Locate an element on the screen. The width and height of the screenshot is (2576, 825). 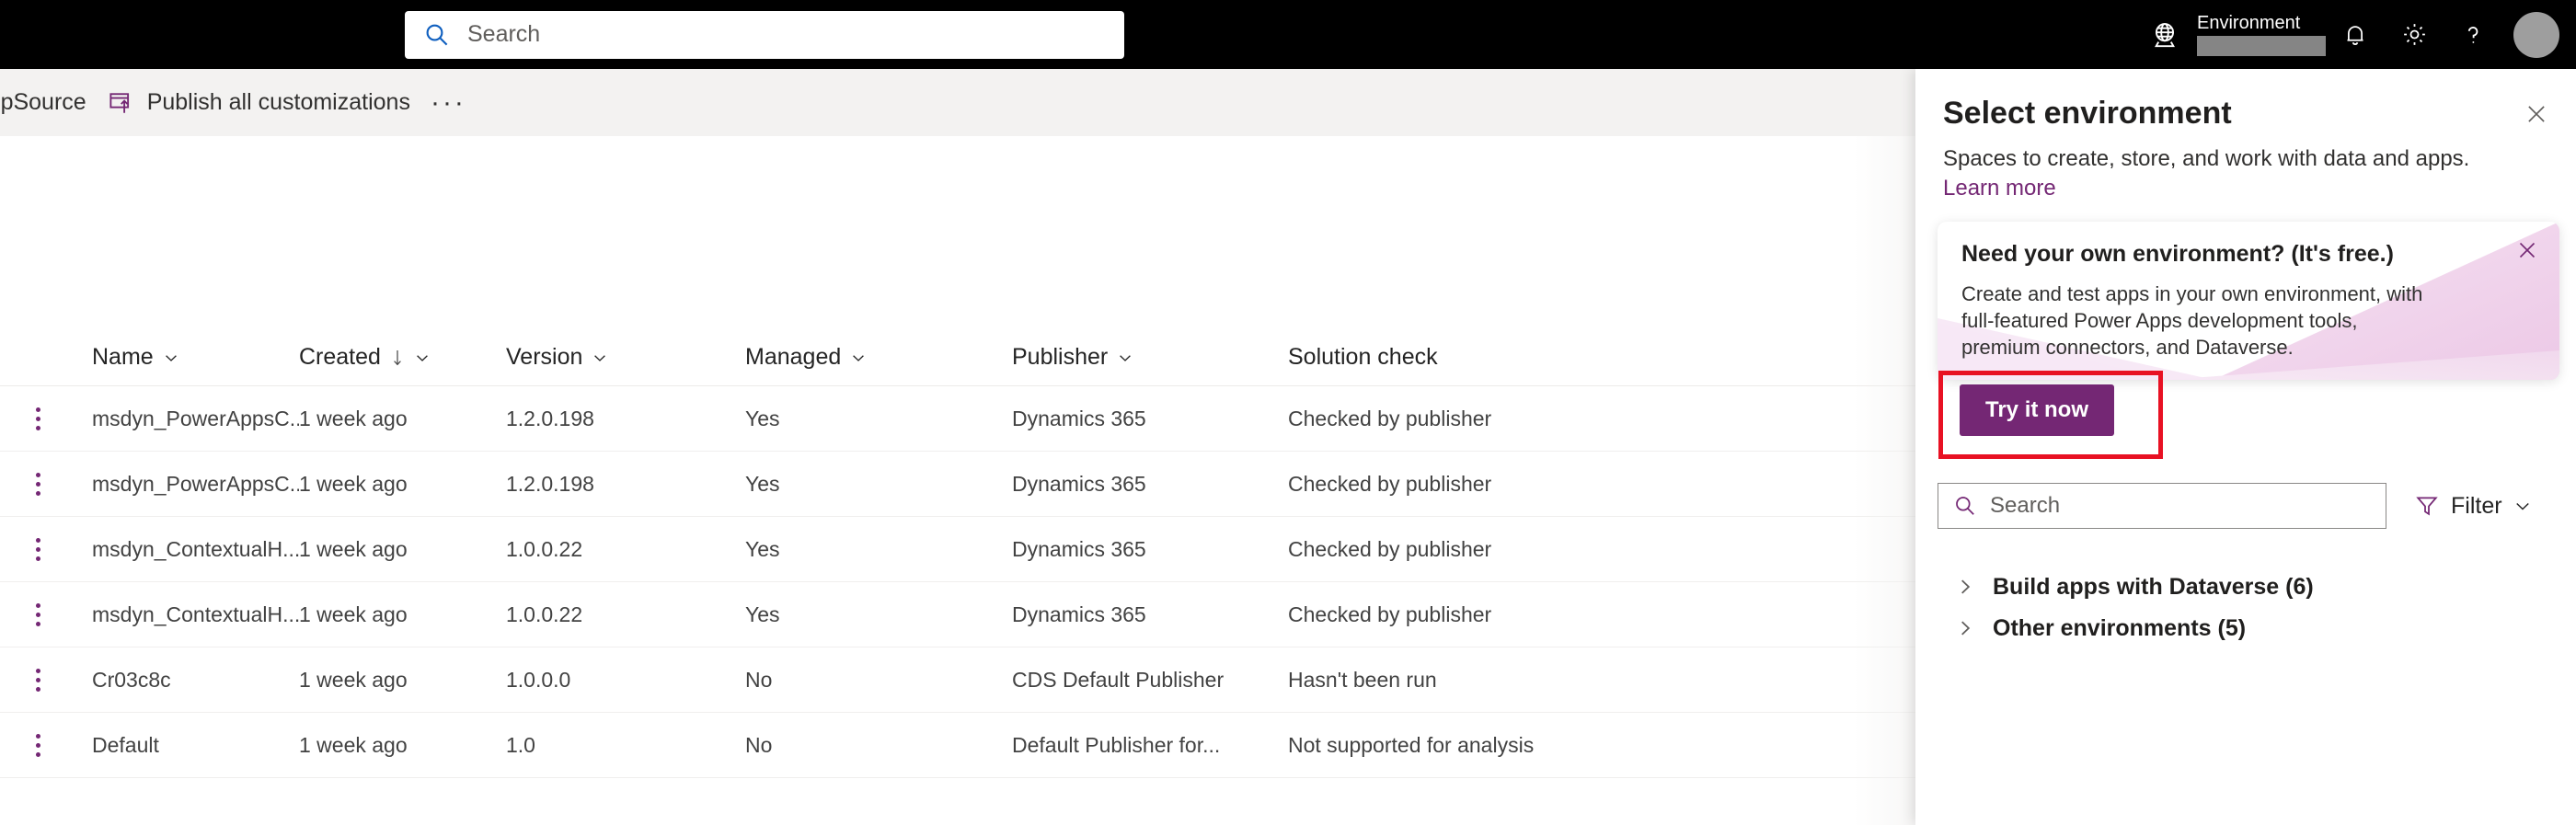
group-label: Build apps with Dataverse (6) is located at coordinates (2153, 586).